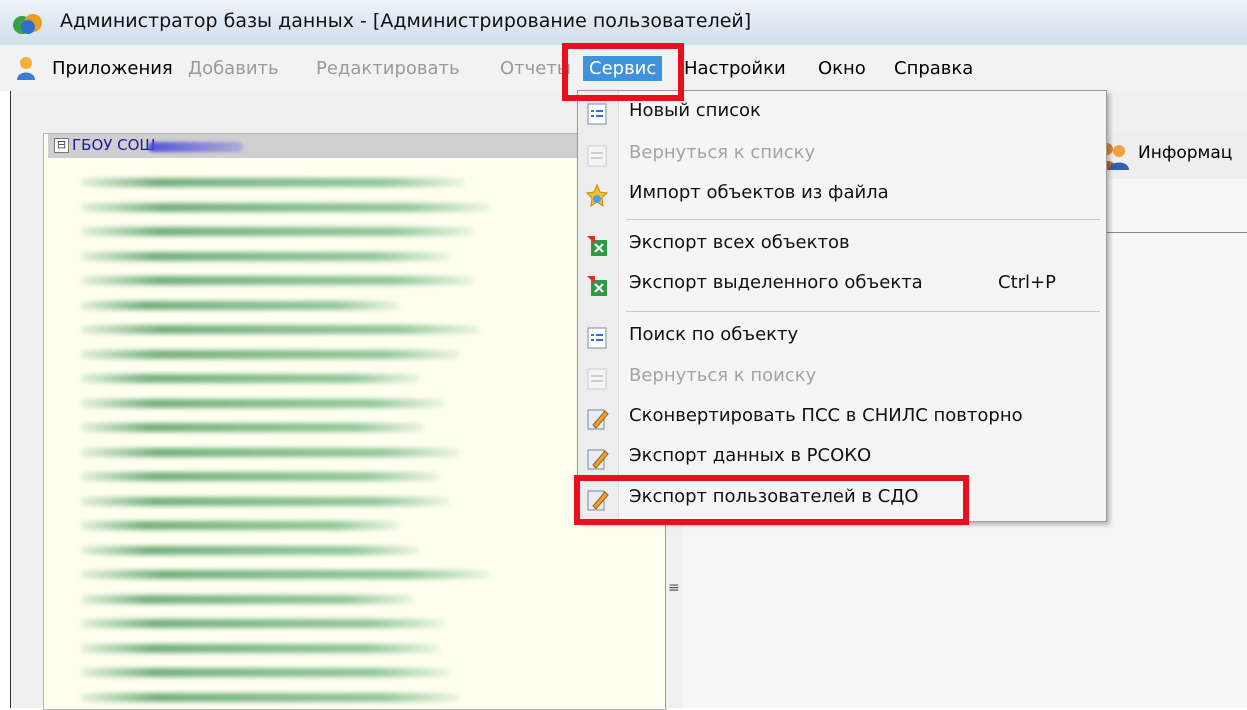 The width and height of the screenshot is (1247, 710). I want to click on menu-item-back-to-list: Вернуться к списку, so click(841, 155).